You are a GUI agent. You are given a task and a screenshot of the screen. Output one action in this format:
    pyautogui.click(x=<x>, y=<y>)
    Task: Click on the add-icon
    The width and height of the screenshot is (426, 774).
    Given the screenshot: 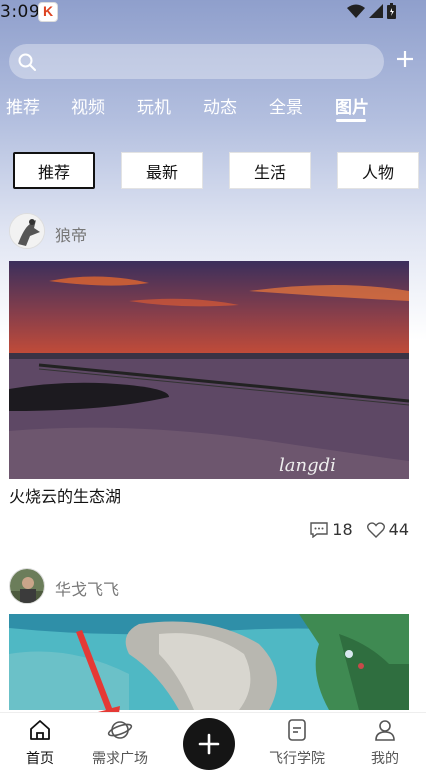 What is the action you would take?
    pyautogui.click(x=405, y=59)
    